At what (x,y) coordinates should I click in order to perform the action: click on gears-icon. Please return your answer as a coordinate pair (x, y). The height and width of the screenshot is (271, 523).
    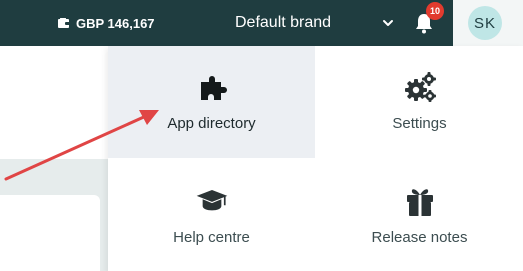
    Looking at the image, I should click on (420, 87).